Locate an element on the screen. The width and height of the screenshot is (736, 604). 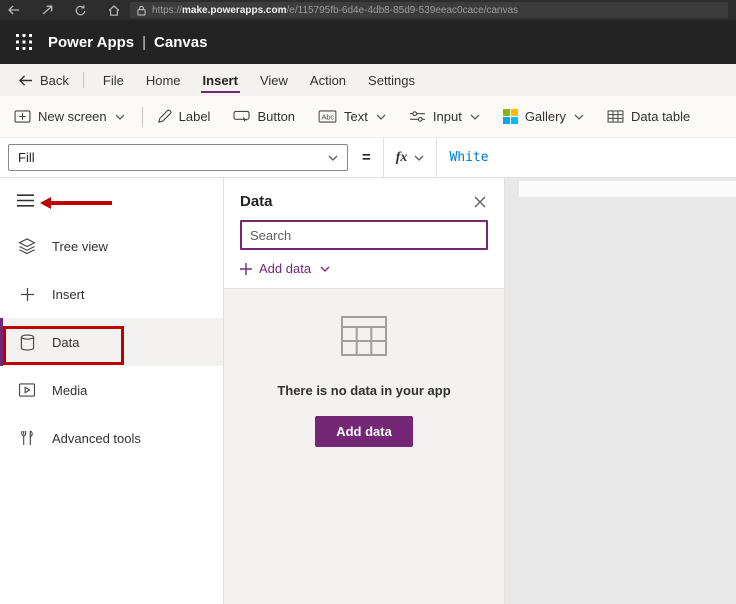
text-control-label: Text is located at coordinates (356, 116).